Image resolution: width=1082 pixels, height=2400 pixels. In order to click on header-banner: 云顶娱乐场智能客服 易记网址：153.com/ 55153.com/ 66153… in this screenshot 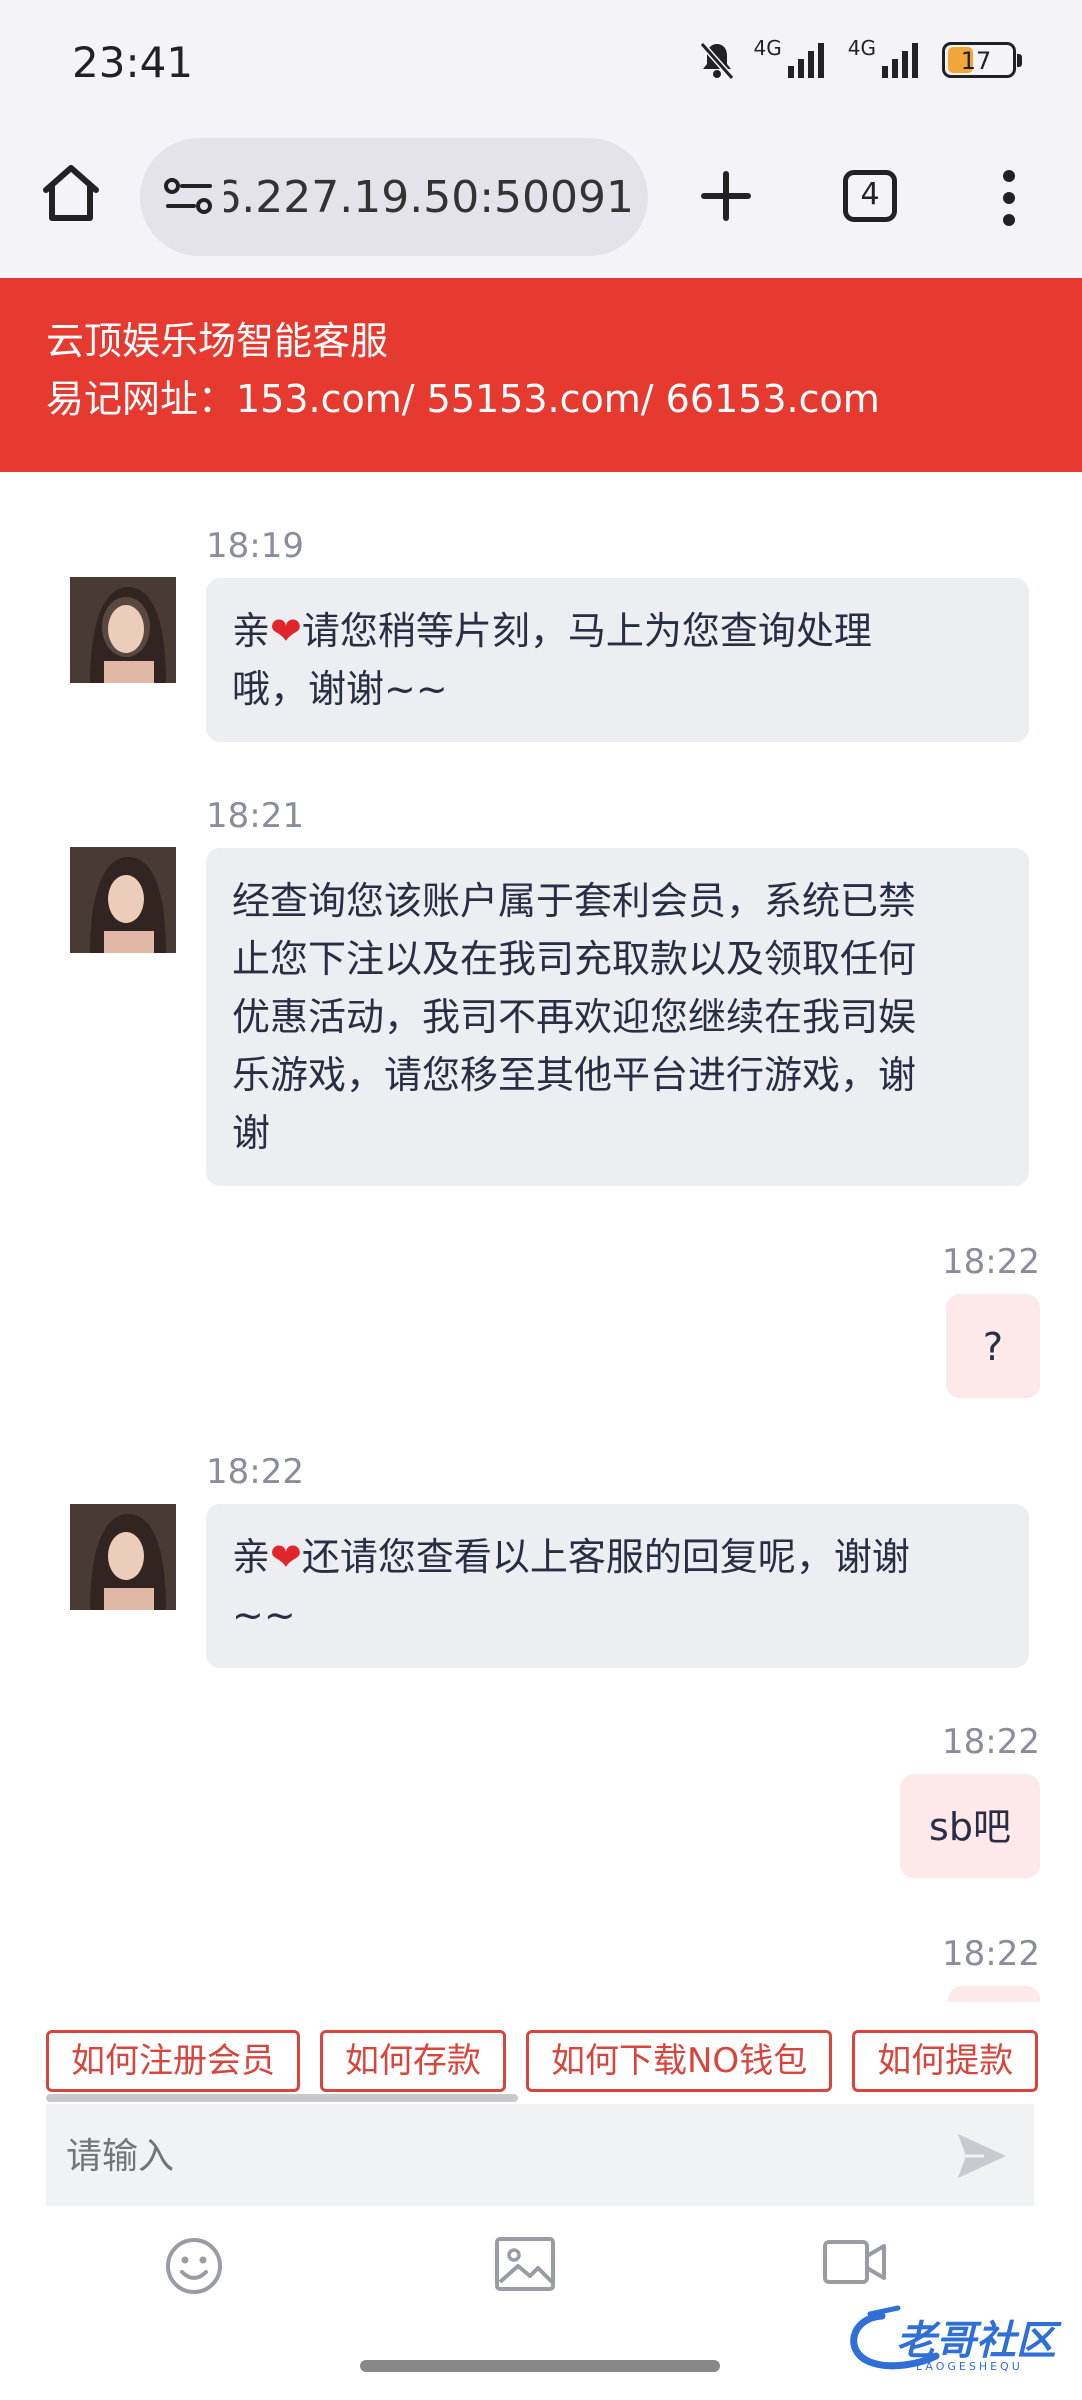, I will do `click(541, 375)`.